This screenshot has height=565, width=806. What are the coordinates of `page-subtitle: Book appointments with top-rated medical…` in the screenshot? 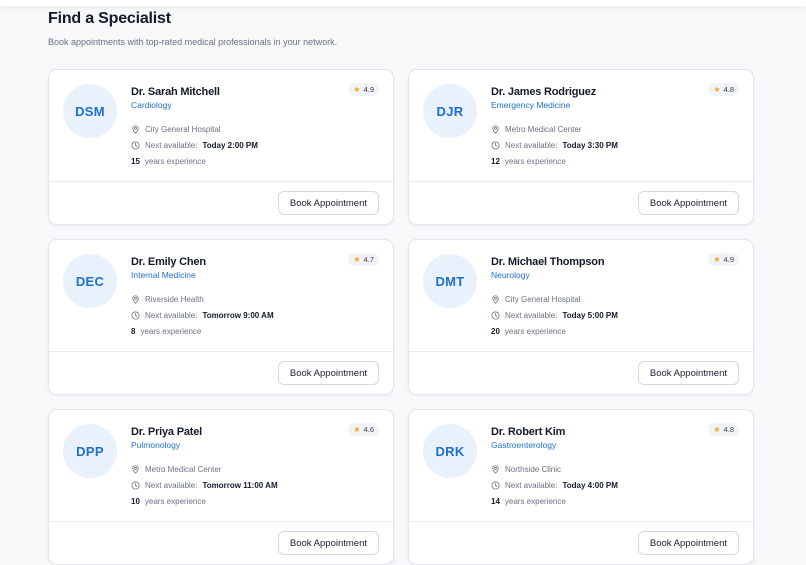 It's located at (193, 42).